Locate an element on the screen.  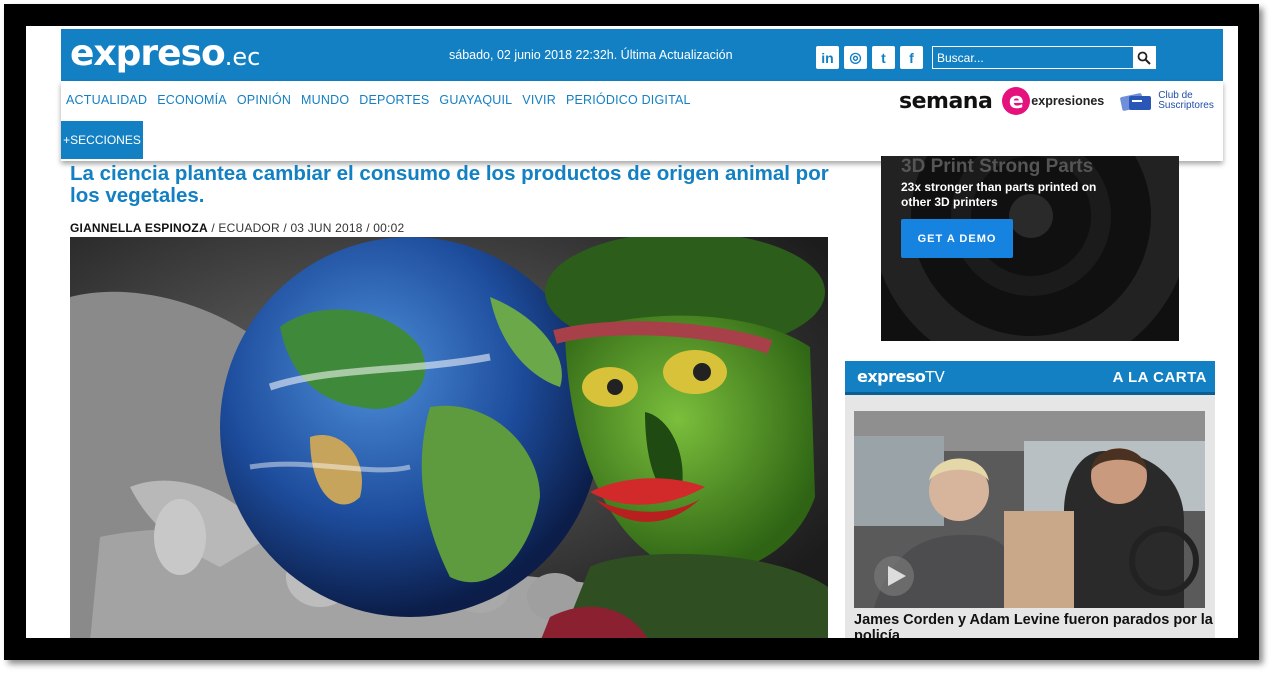
nav-item-deportes: DEPORTES is located at coordinates (394, 100).